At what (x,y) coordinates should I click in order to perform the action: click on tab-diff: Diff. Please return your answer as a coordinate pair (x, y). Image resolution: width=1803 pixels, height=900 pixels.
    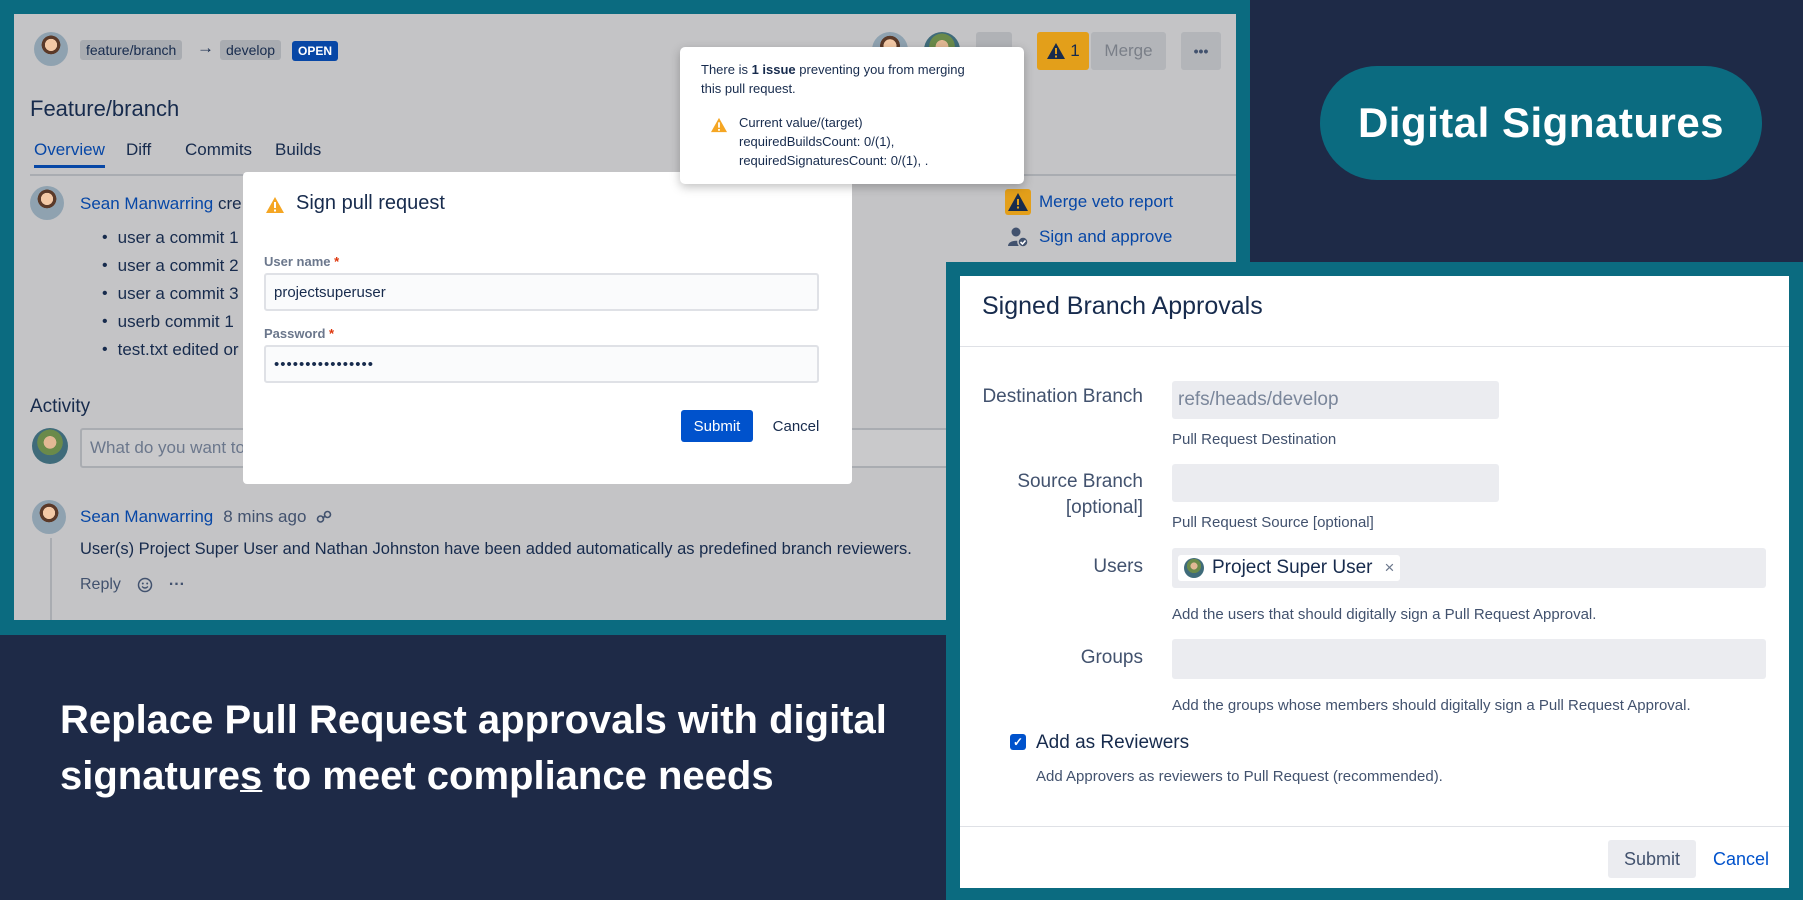
    Looking at the image, I should click on (138, 150).